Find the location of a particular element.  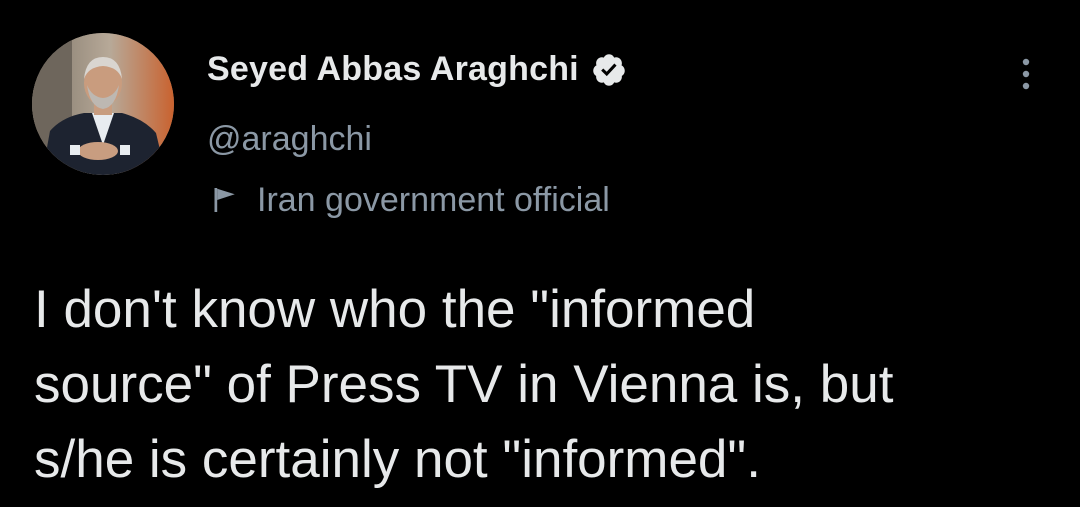

author-display-name: Seyed Abbas Araghchi is located at coordinates (393, 69).